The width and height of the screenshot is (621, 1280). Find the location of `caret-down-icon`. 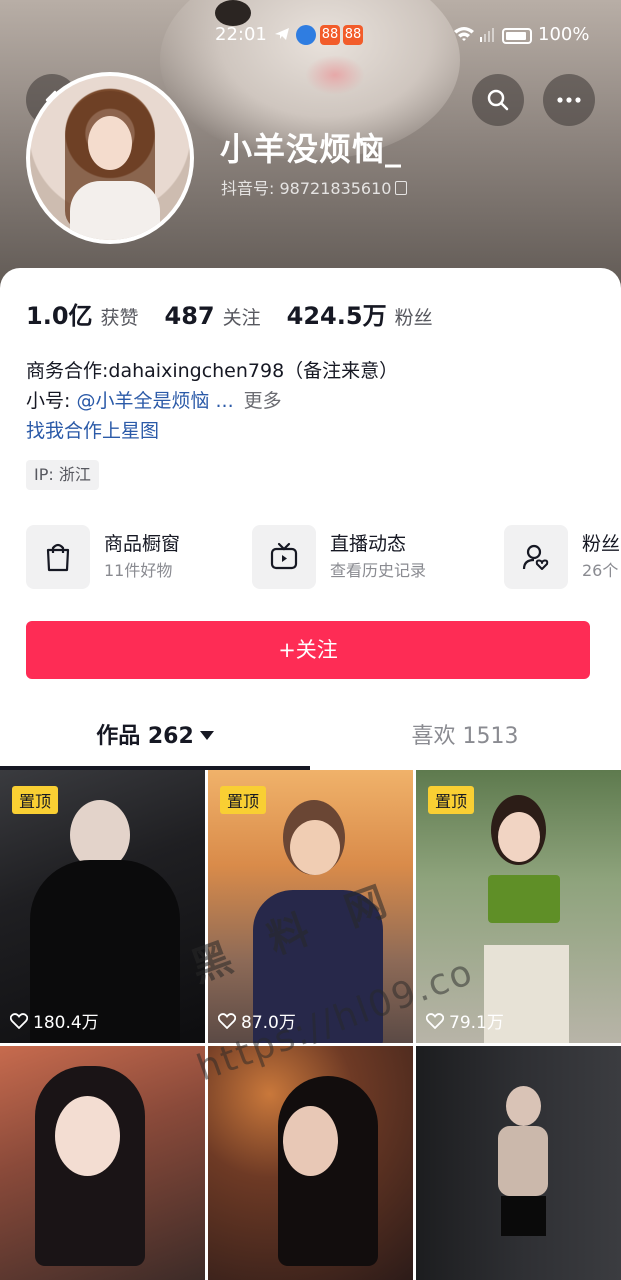

caret-down-icon is located at coordinates (206, 735).